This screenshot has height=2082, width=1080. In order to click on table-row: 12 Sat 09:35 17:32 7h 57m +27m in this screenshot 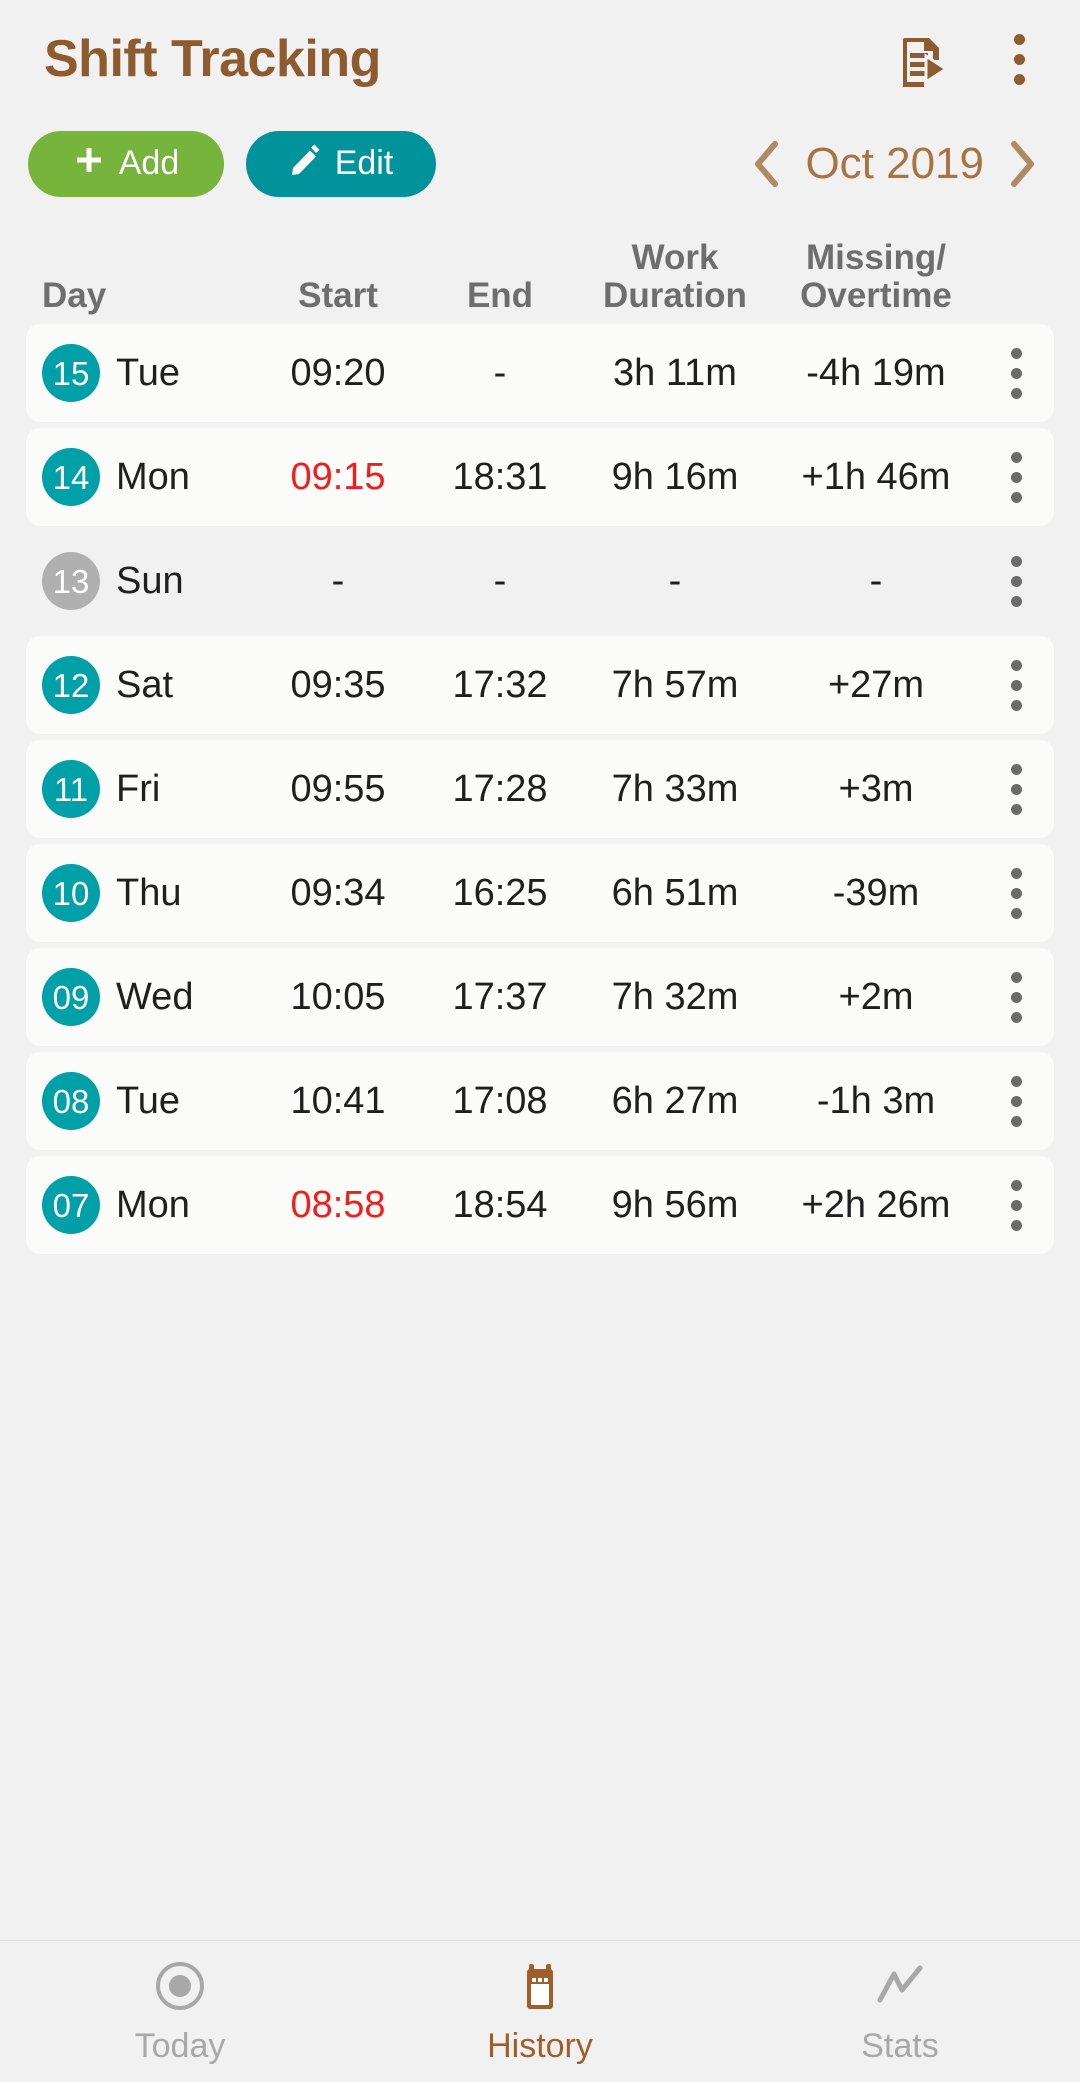, I will do `click(540, 685)`.